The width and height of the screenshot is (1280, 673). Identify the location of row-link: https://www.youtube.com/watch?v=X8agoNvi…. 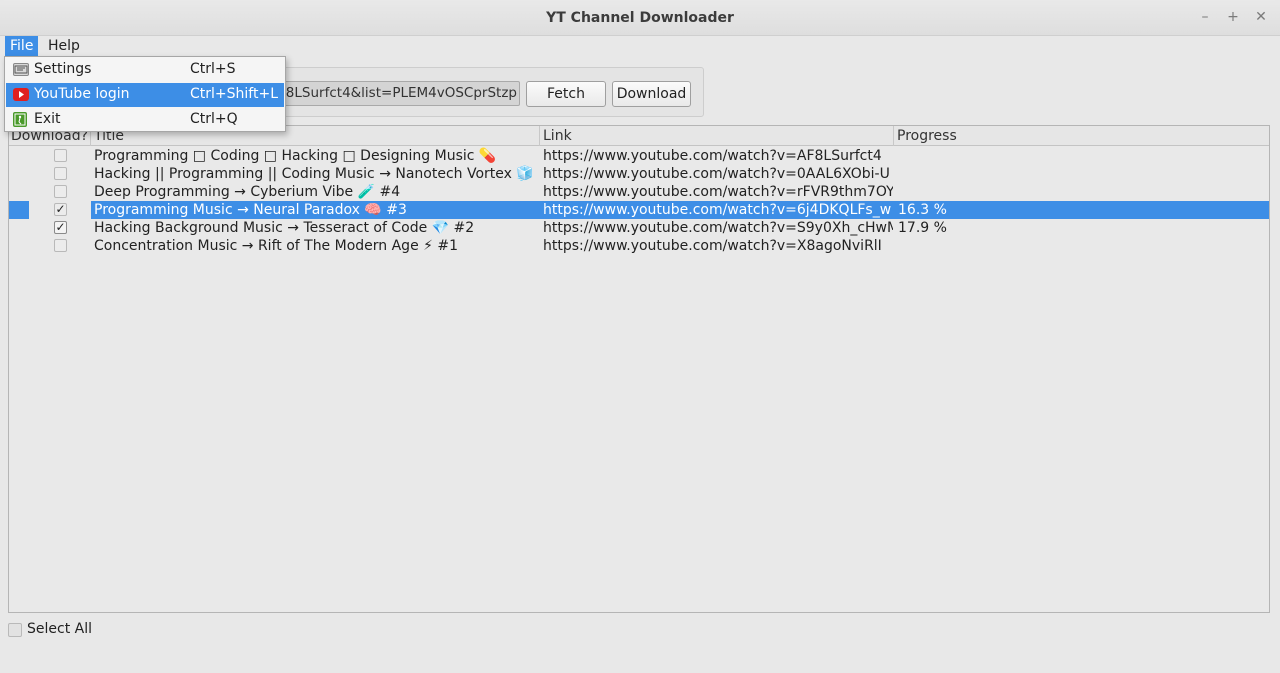
(712, 246).